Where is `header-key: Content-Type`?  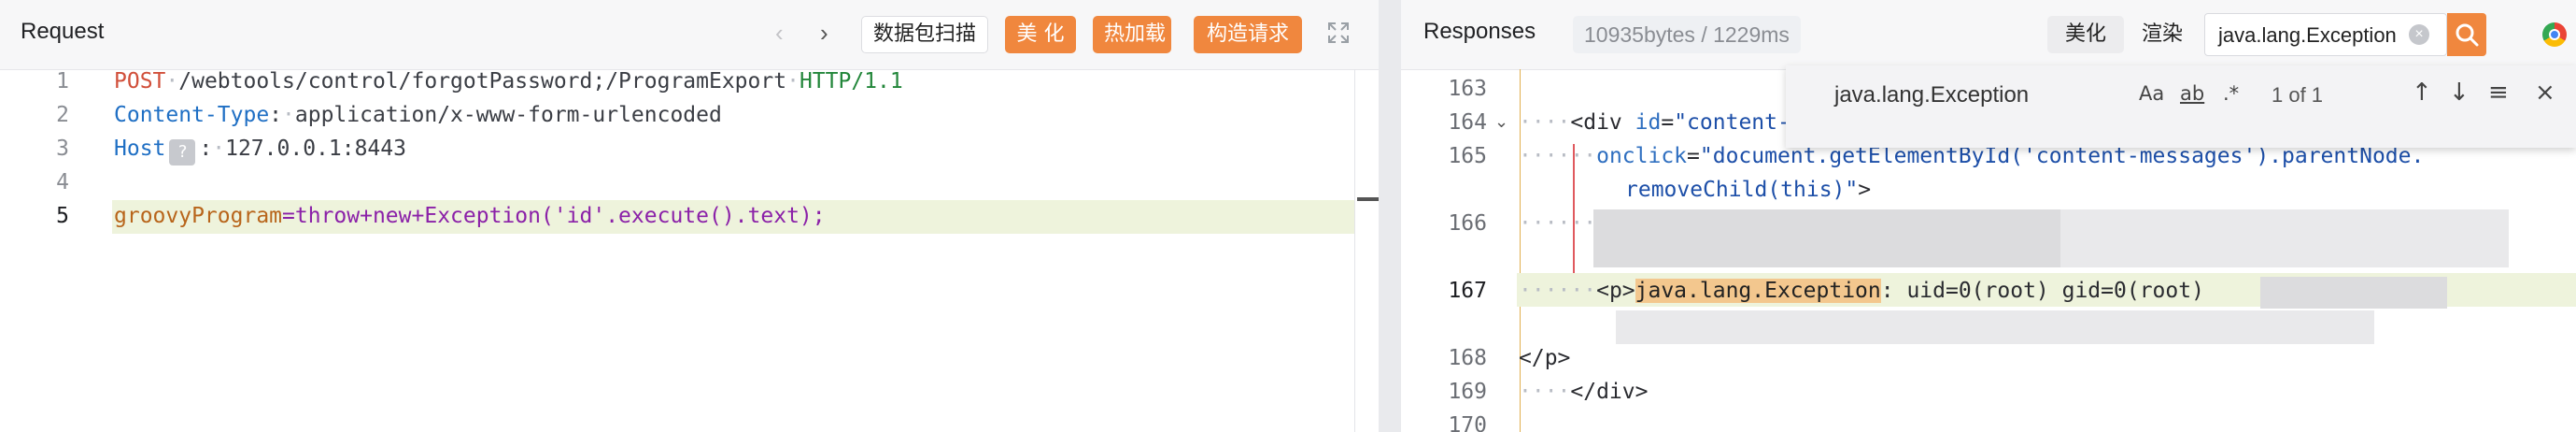 header-key: Content-Type is located at coordinates (192, 115).